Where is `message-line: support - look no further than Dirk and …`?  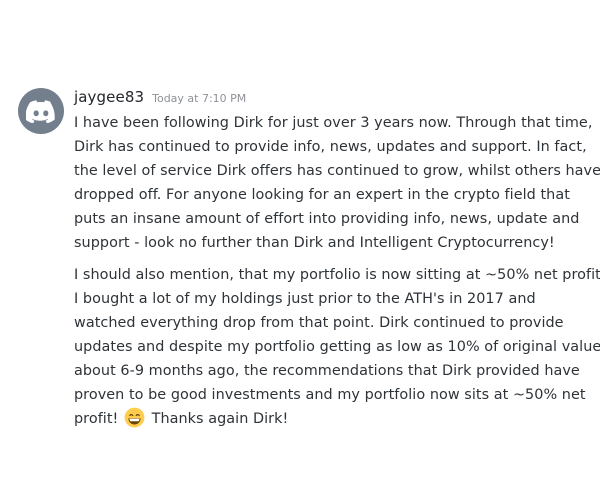
message-line: support - look no further than Dirk and … is located at coordinates (314, 243).